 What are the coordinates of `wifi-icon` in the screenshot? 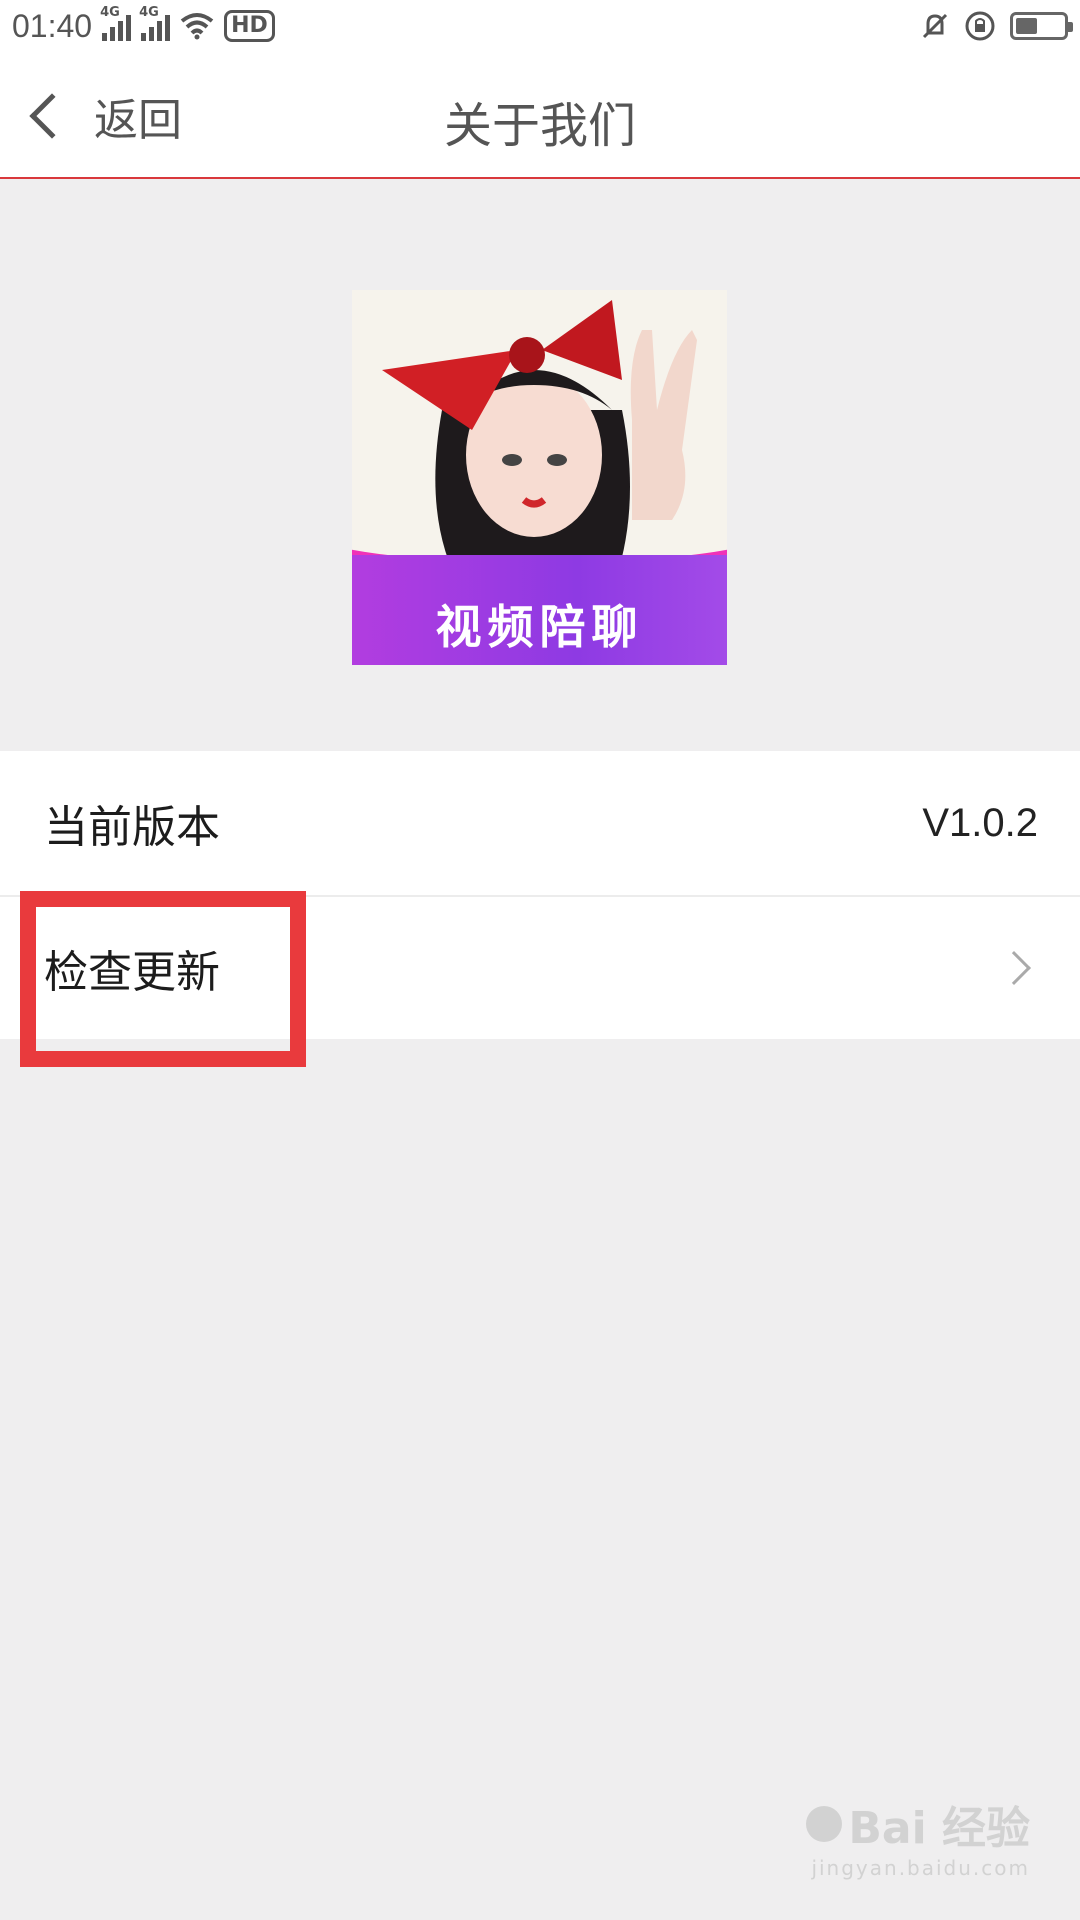 It's located at (197, 26).